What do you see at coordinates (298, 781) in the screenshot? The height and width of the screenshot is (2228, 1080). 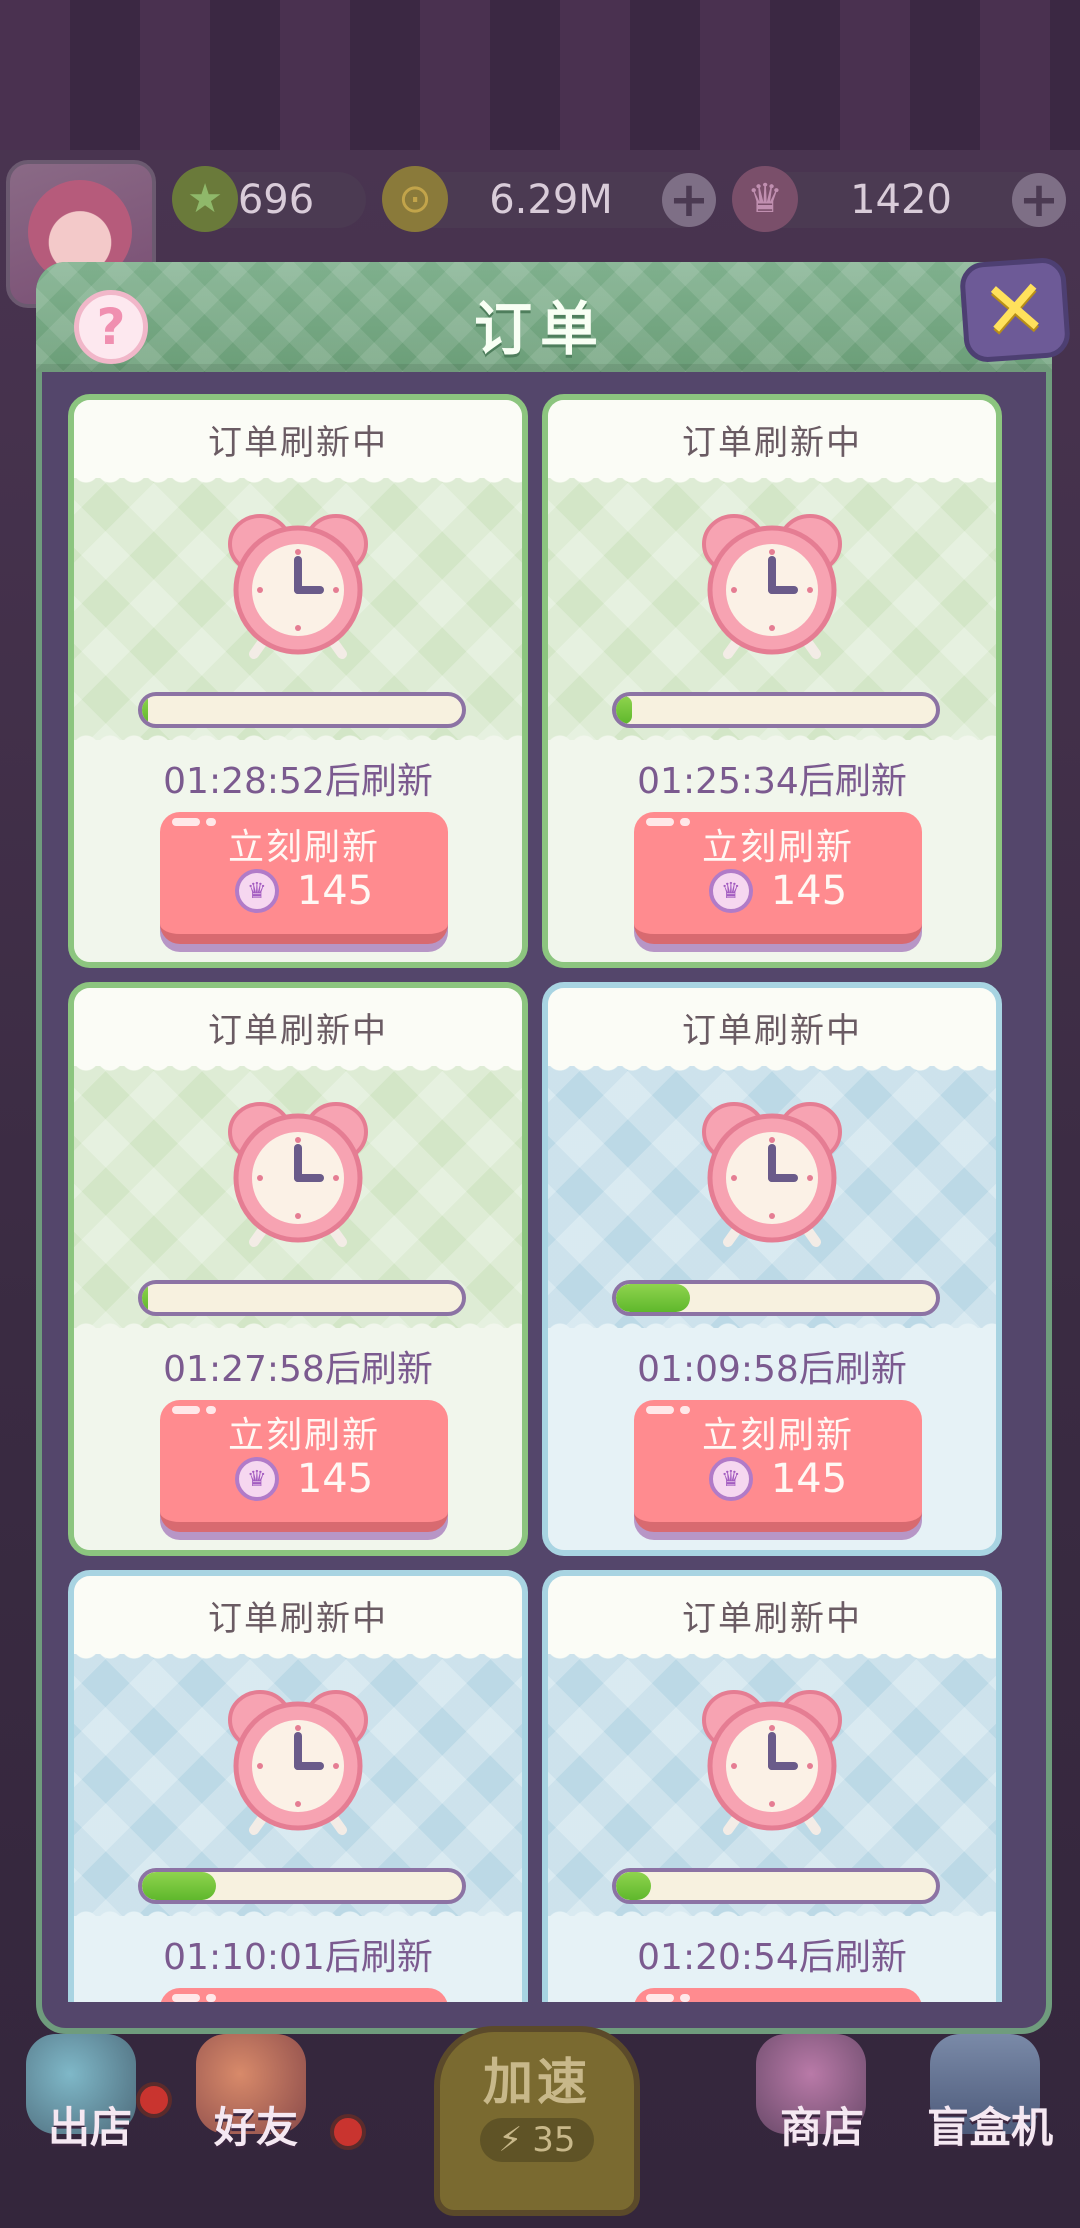 I see `refresh-timer: 01:28:52后刷新` at bounding box center [298, 781].